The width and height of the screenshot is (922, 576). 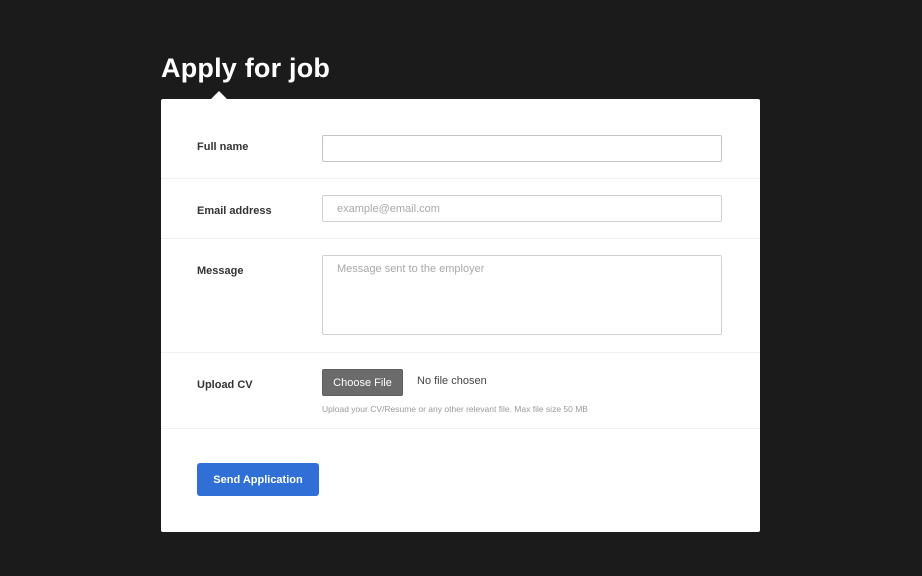 I want to click on message-row: Message, so click(x=460, y=296).